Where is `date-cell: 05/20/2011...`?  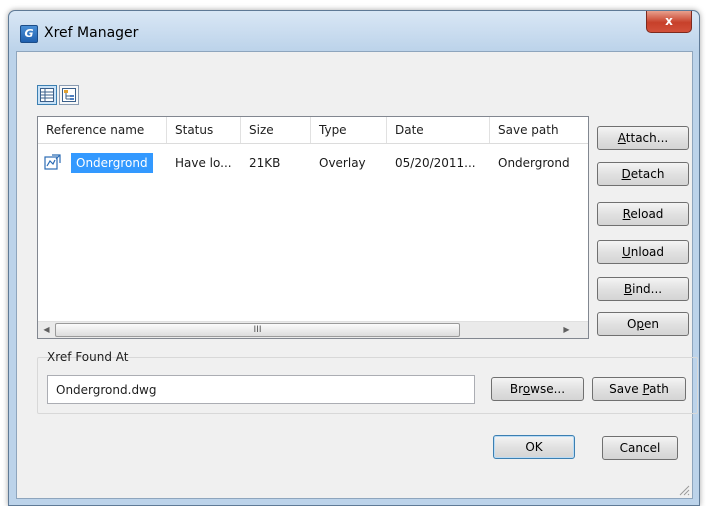
date-cell: 05/20/2011... is located at coordinates (435, 163).